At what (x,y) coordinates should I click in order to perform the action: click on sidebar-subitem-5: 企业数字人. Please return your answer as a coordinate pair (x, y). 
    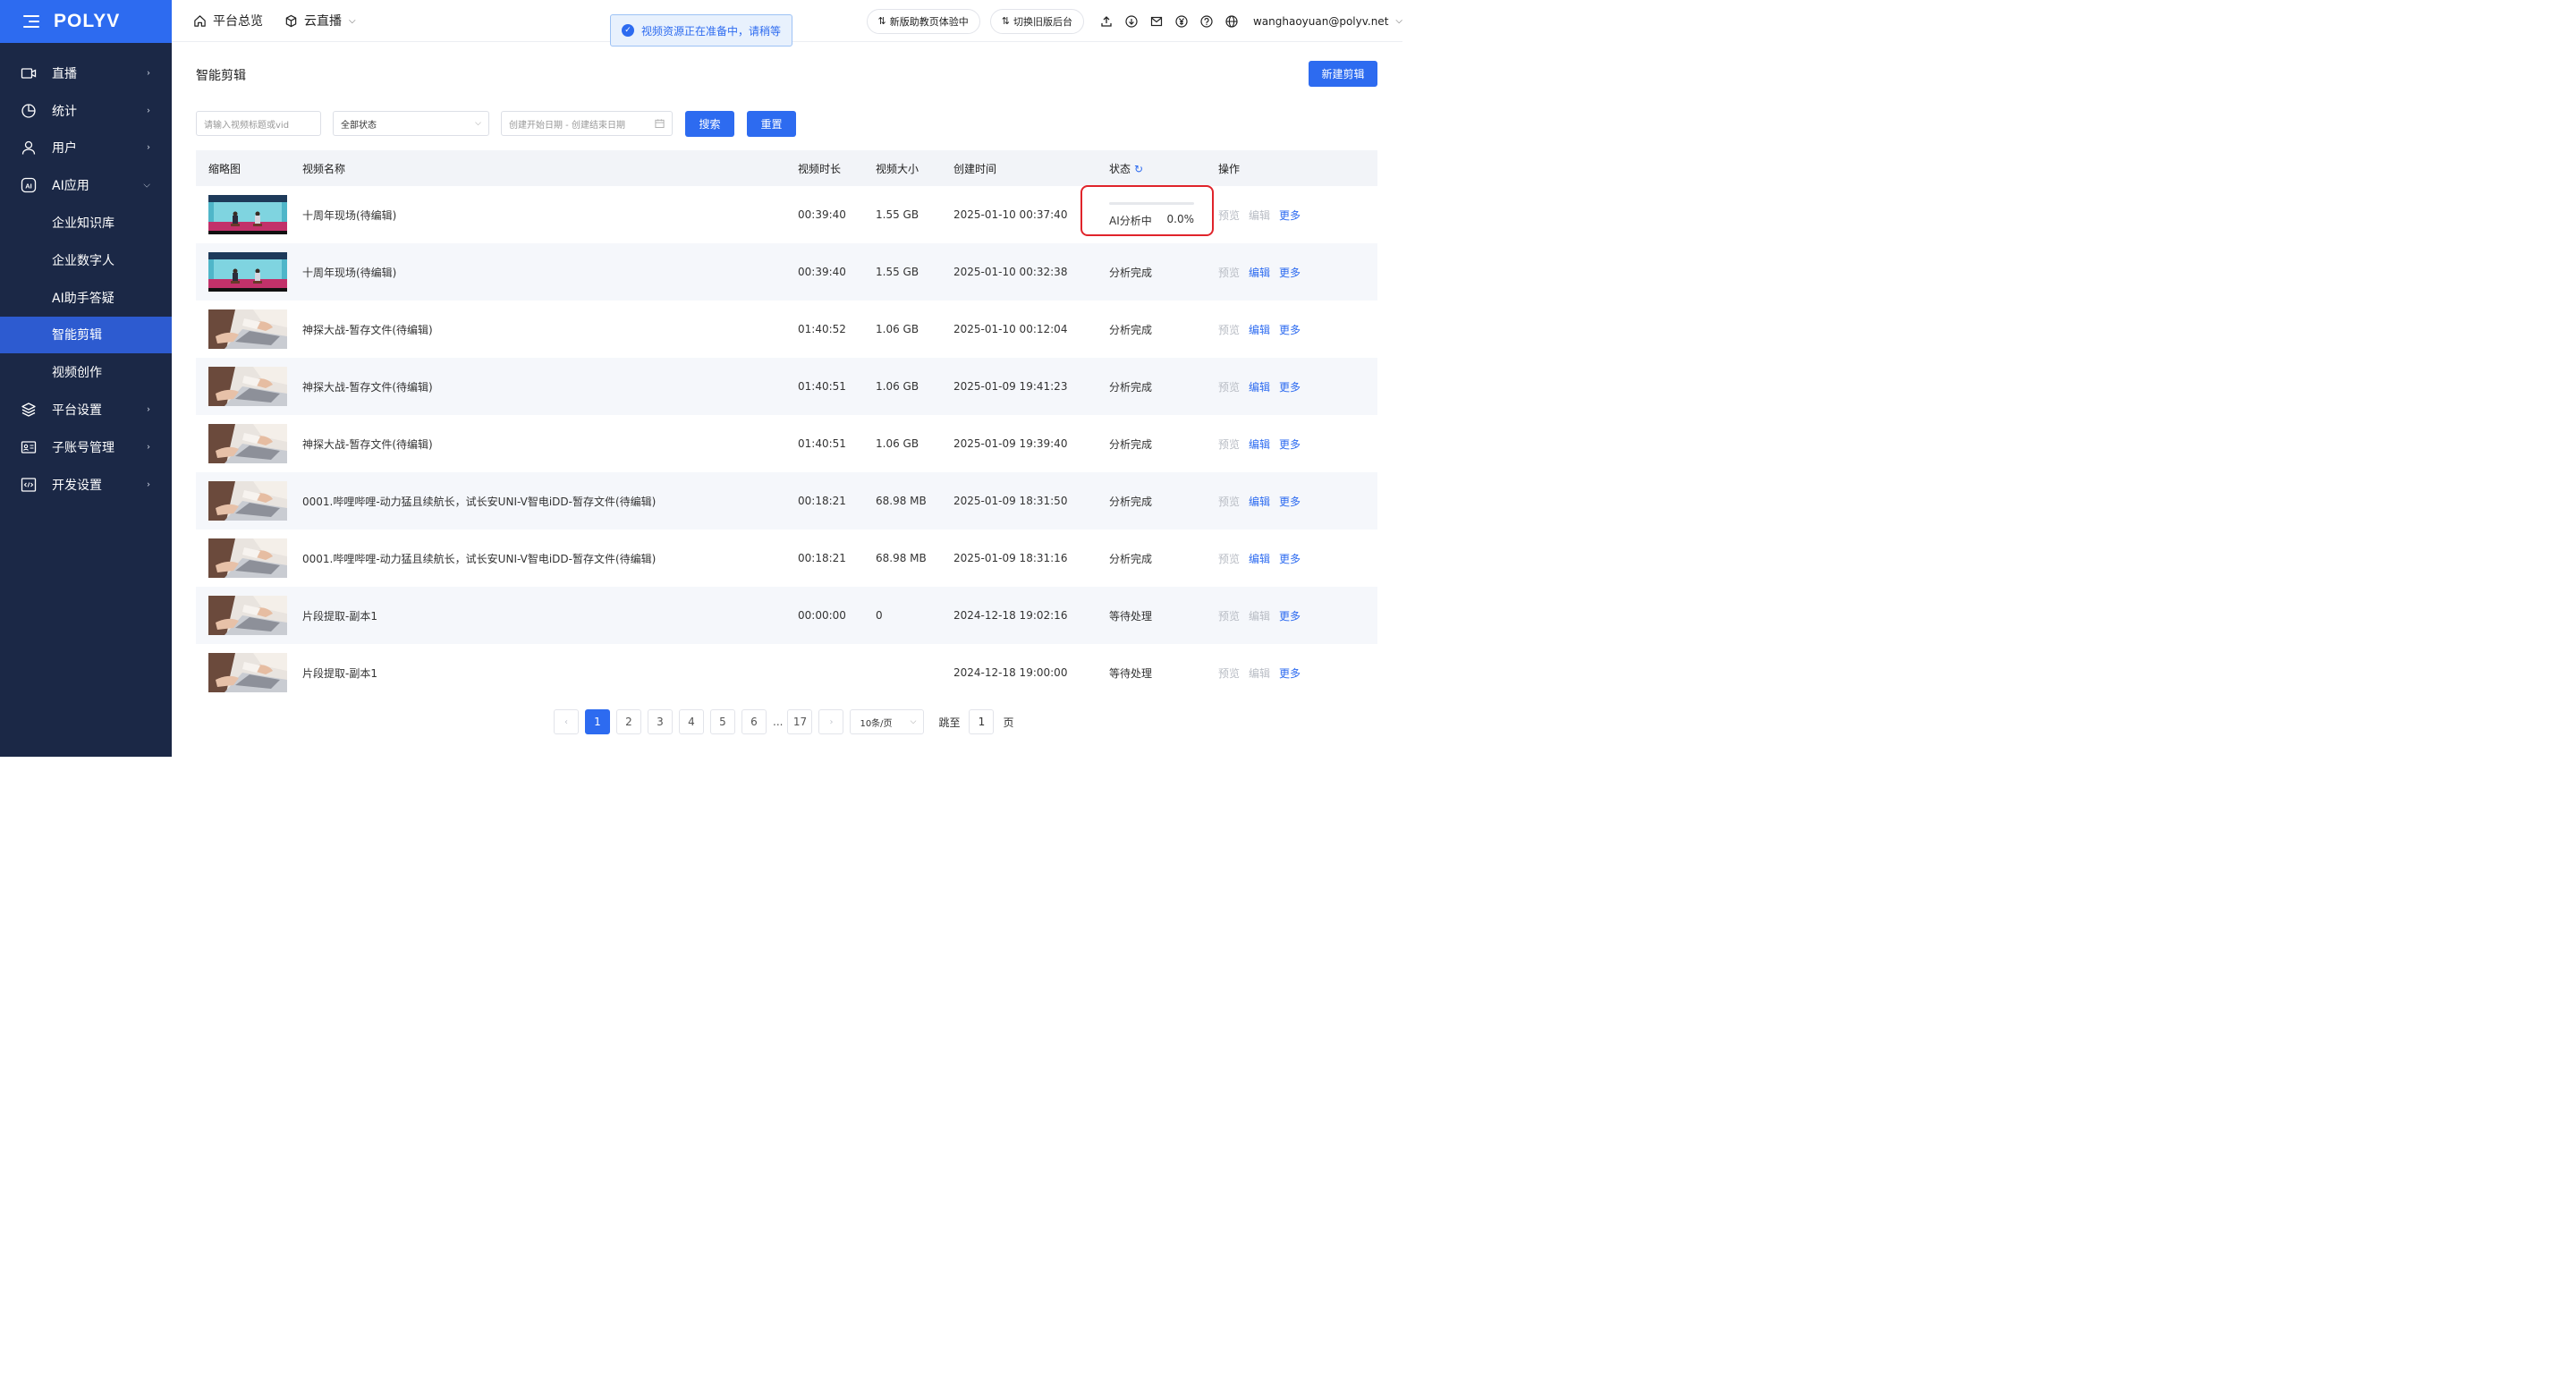
    Looking at the image, I should click on (86, 260).